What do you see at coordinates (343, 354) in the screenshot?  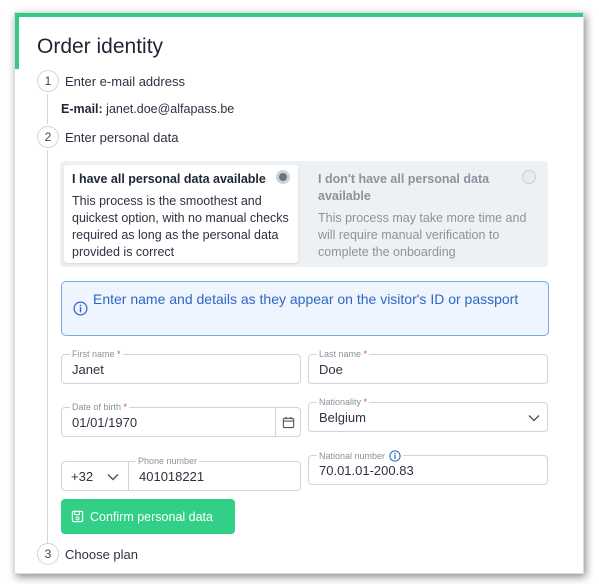 I see `last-name-label: Last name *` at bounding box center [343, 354].